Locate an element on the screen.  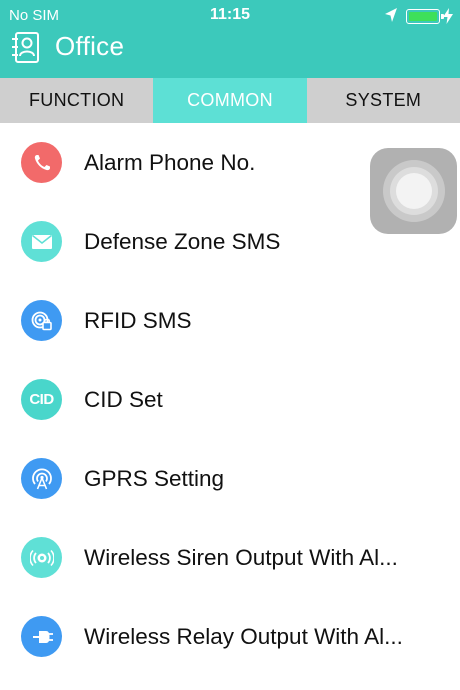
battery-icon is located at coordinates (425, 16).